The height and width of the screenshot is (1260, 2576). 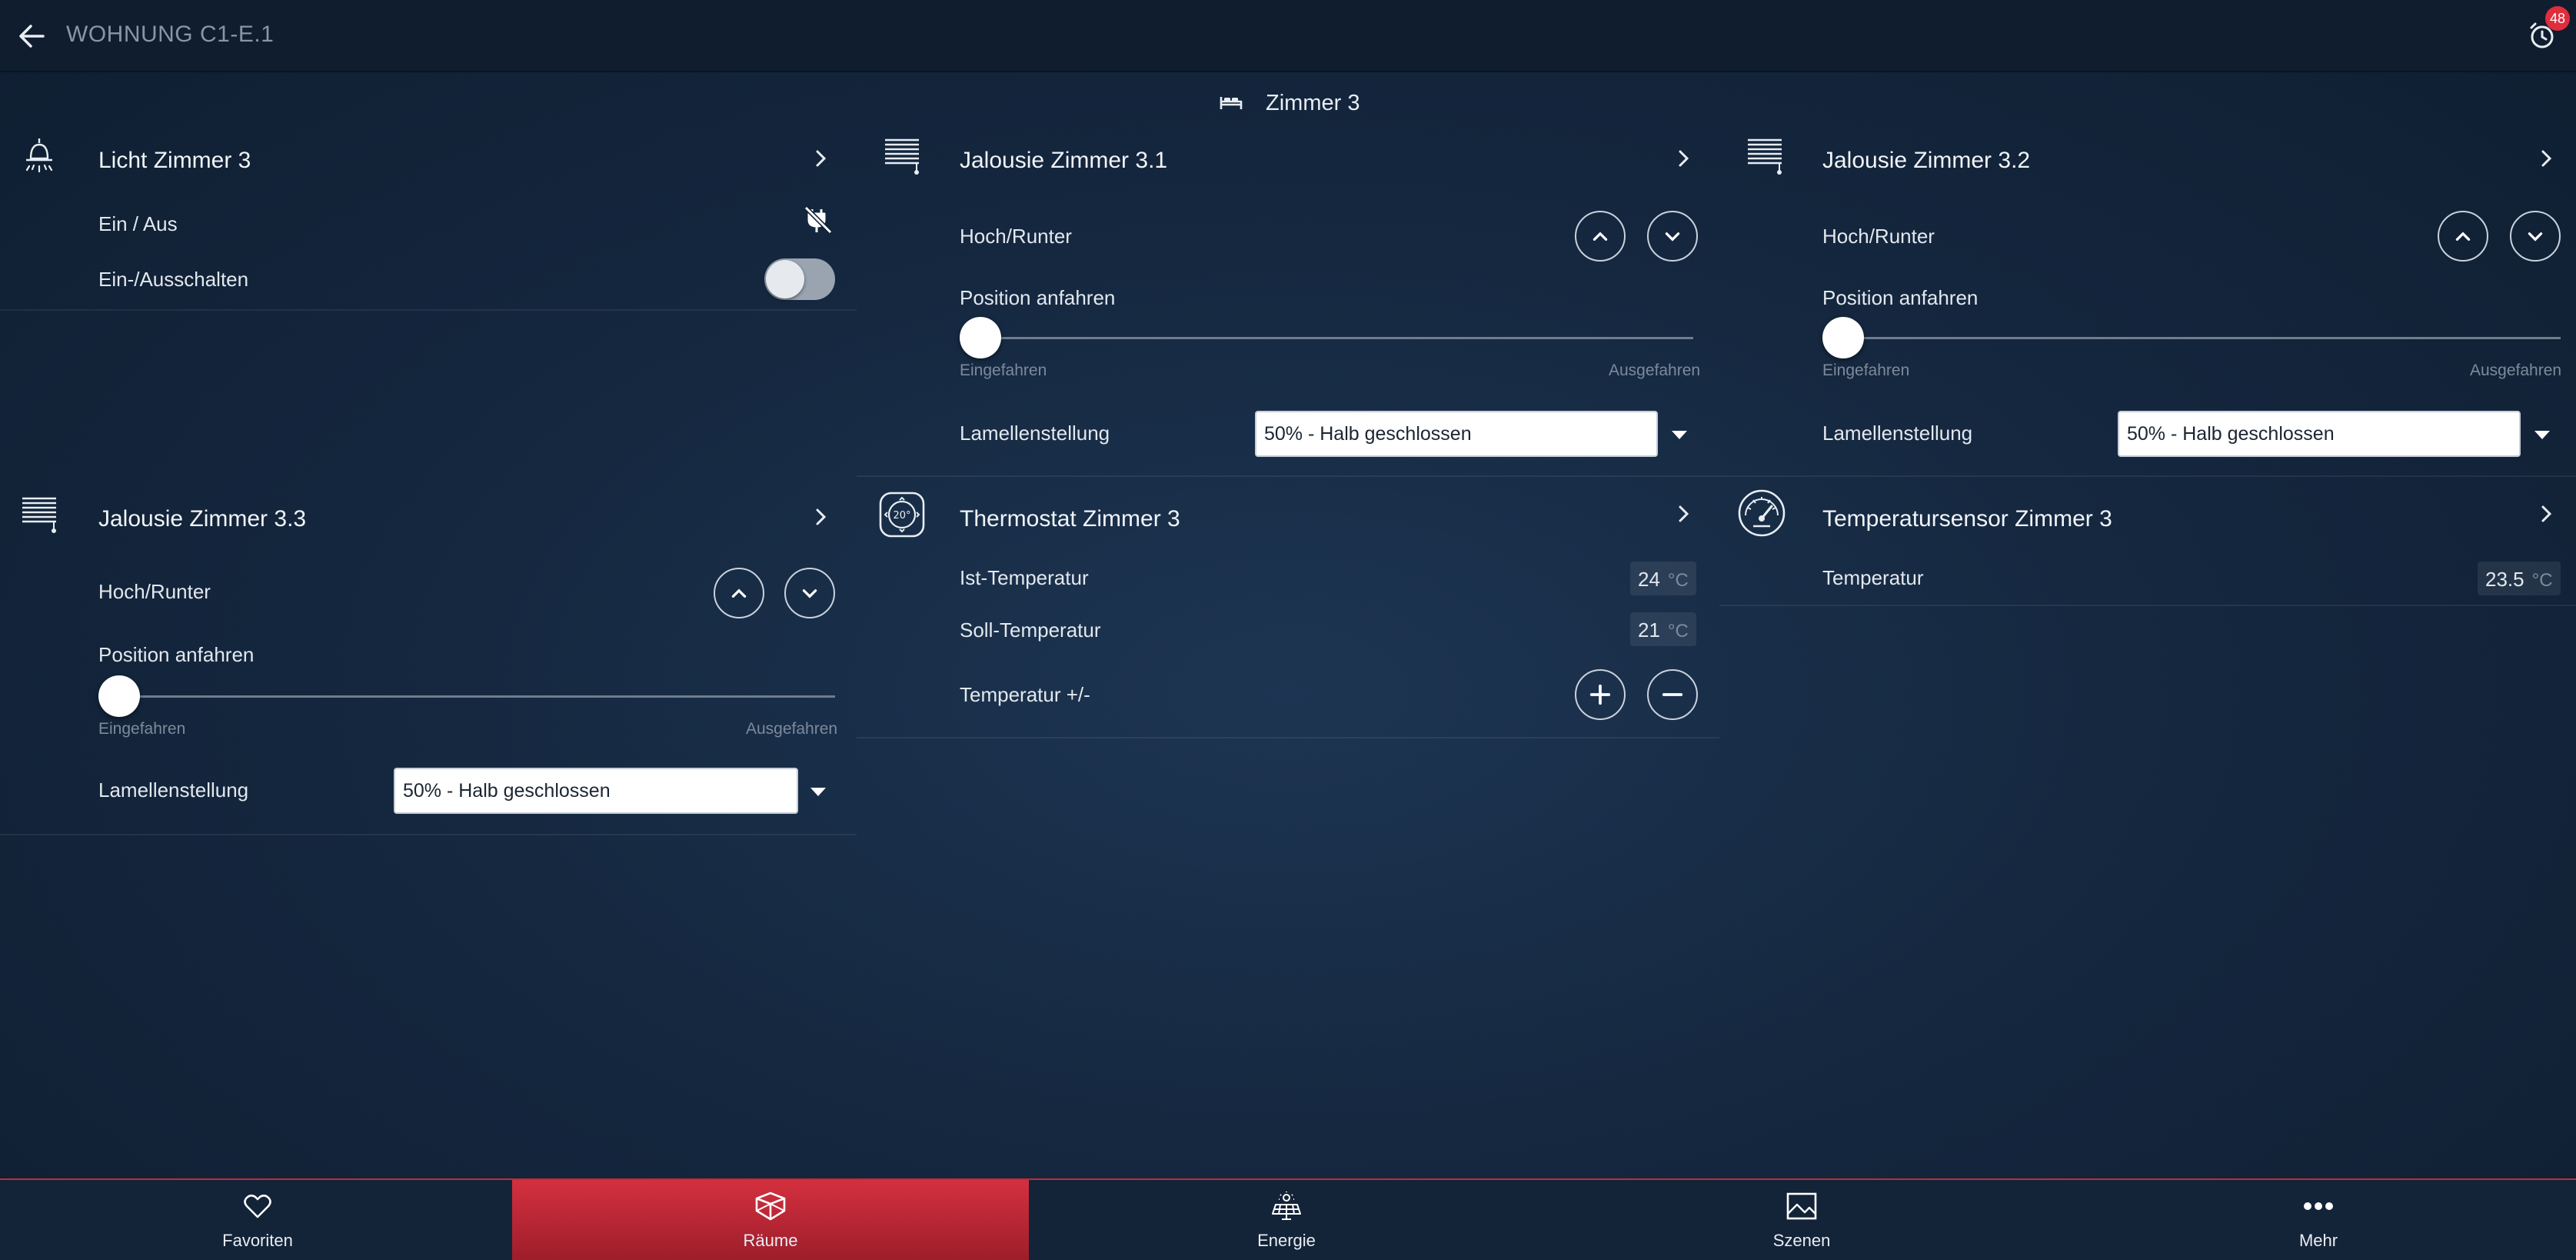 I want to click on nav-mehr: Mehr, so click(x=2318, y=1220).